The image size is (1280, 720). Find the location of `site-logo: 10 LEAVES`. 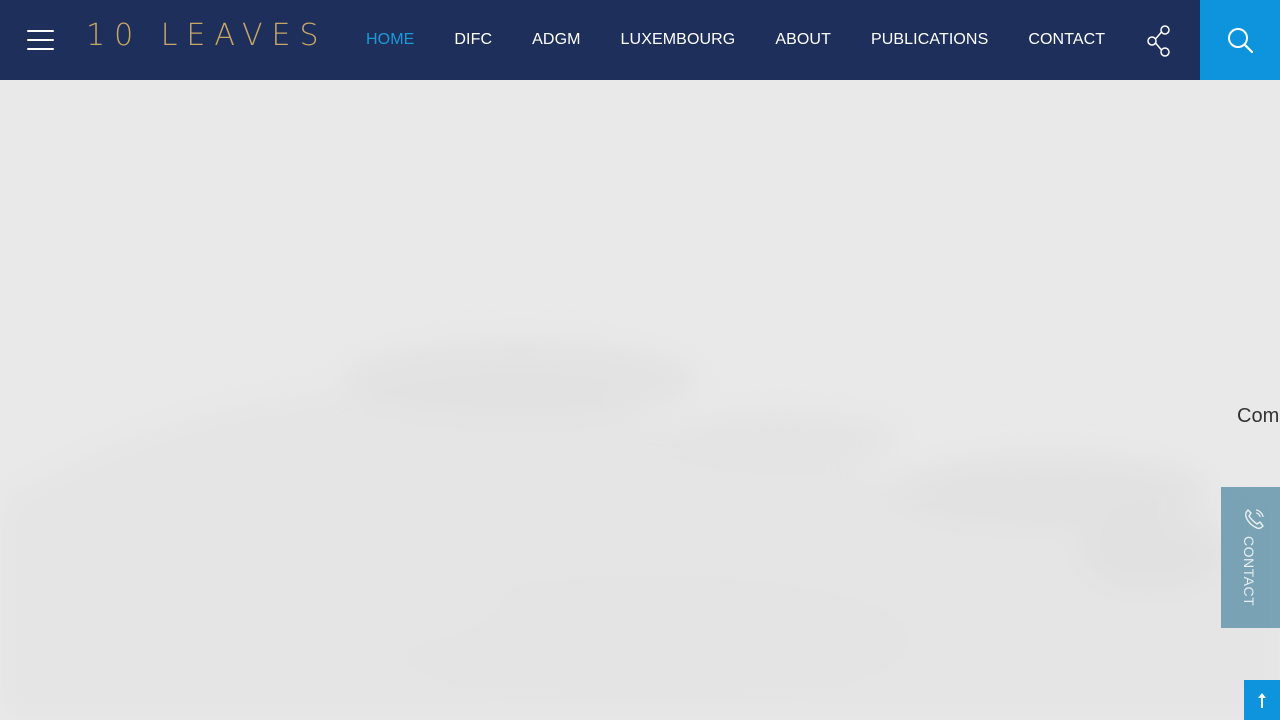

site-logo: 10 LEAVES is located at coordinates (204, 39).